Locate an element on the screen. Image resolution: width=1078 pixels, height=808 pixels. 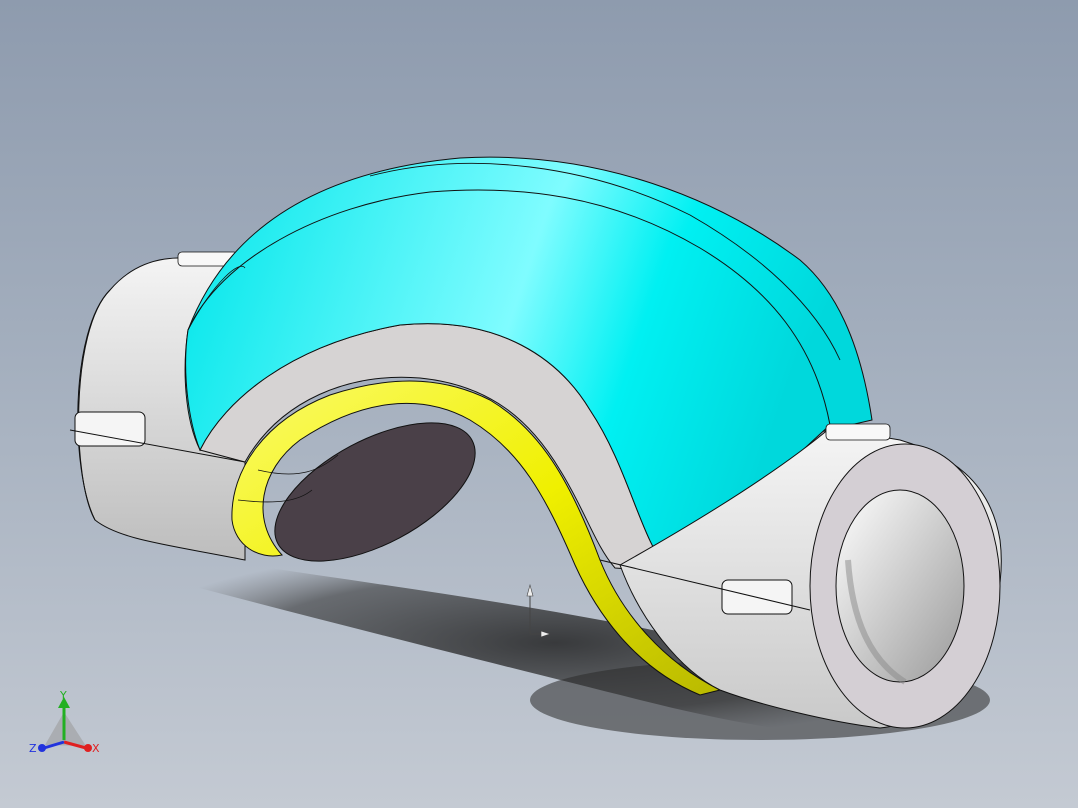
triad-x-label: X is located at coordinates (96, 748).